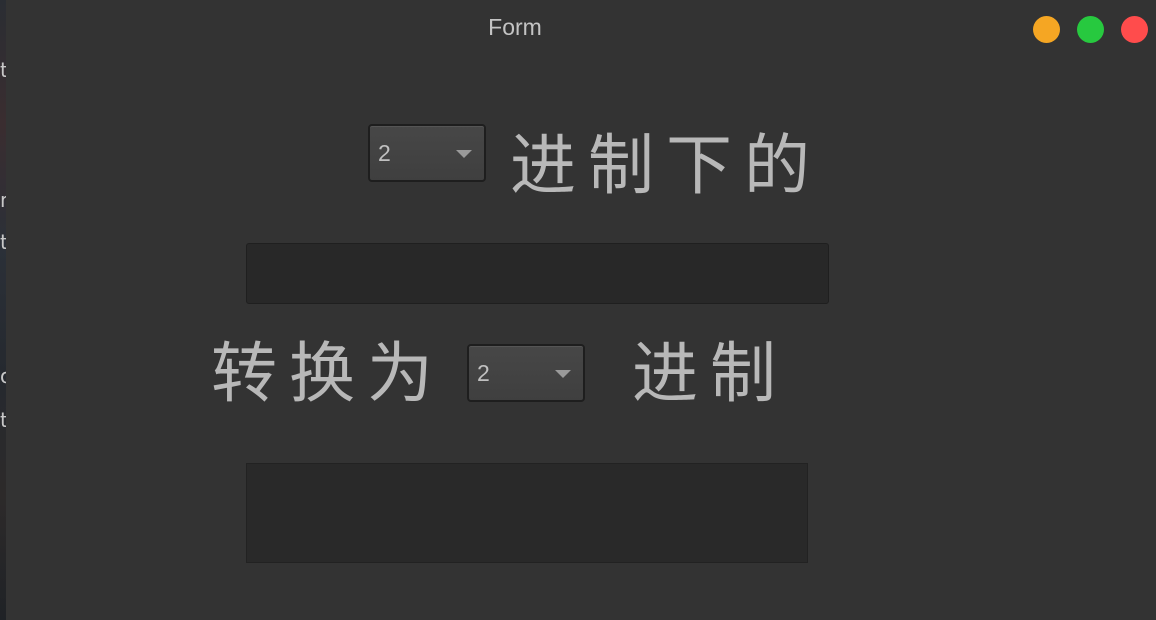  What do you see at coordinates (328, 373) in the screenshot?
I see `convert-to-label: 转换为` at bounding box center [328, 373].